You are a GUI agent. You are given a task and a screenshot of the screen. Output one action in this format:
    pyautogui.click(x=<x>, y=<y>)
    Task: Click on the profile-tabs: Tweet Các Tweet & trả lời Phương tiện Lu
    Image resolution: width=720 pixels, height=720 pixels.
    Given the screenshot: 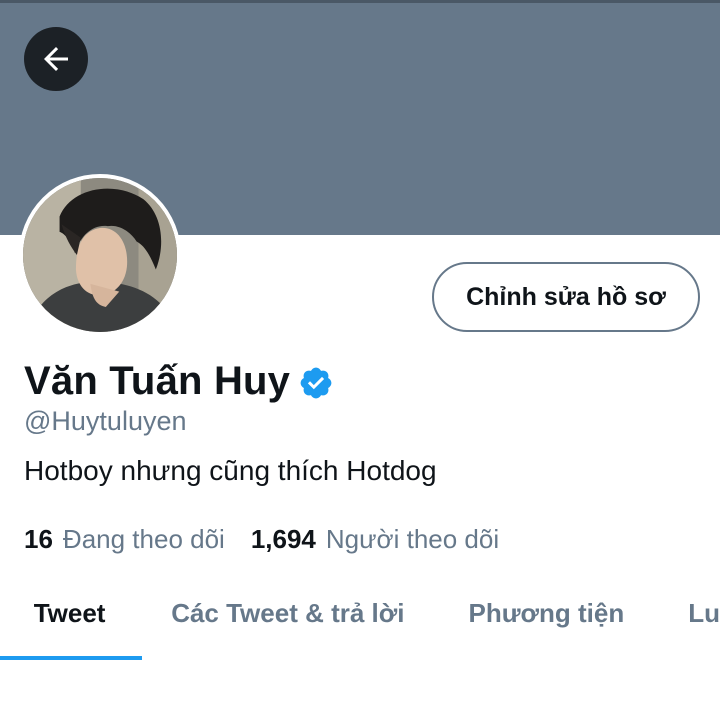 What is the action you would take?
    pyautogui.click(x=360, y=620)
    